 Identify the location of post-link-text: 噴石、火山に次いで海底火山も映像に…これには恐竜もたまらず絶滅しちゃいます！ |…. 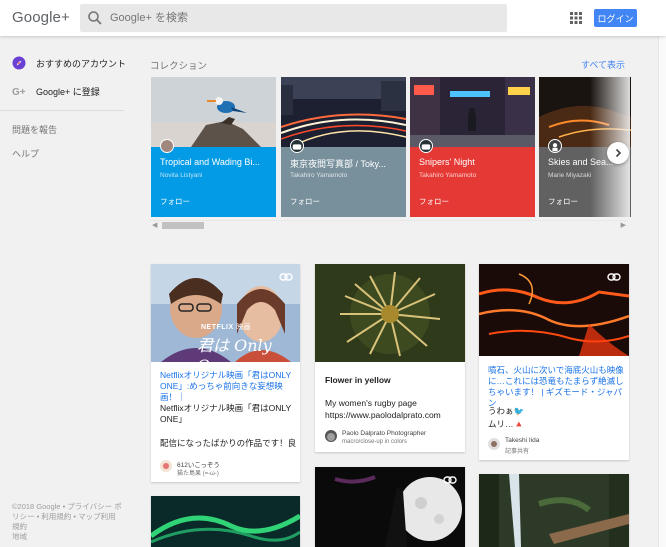
(556, 387).